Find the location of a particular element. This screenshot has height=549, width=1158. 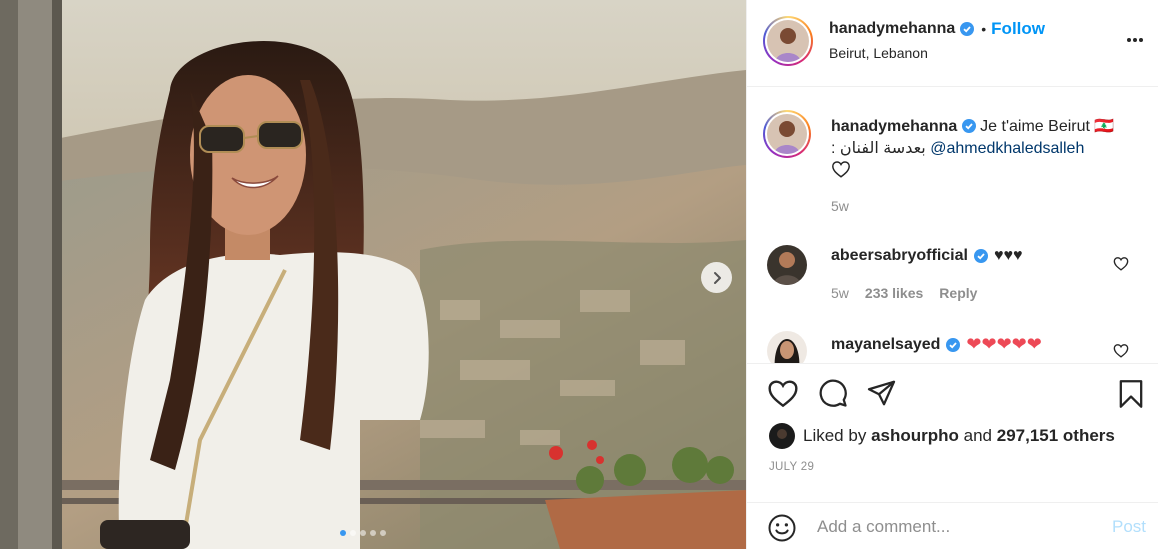

post-comment-button: Post is located at coordinates (1129, 527).